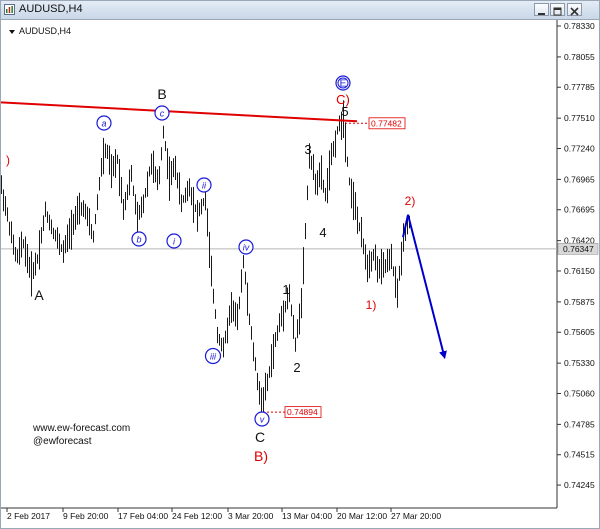  I want to click on wave-label: iii, so click(213, 357).